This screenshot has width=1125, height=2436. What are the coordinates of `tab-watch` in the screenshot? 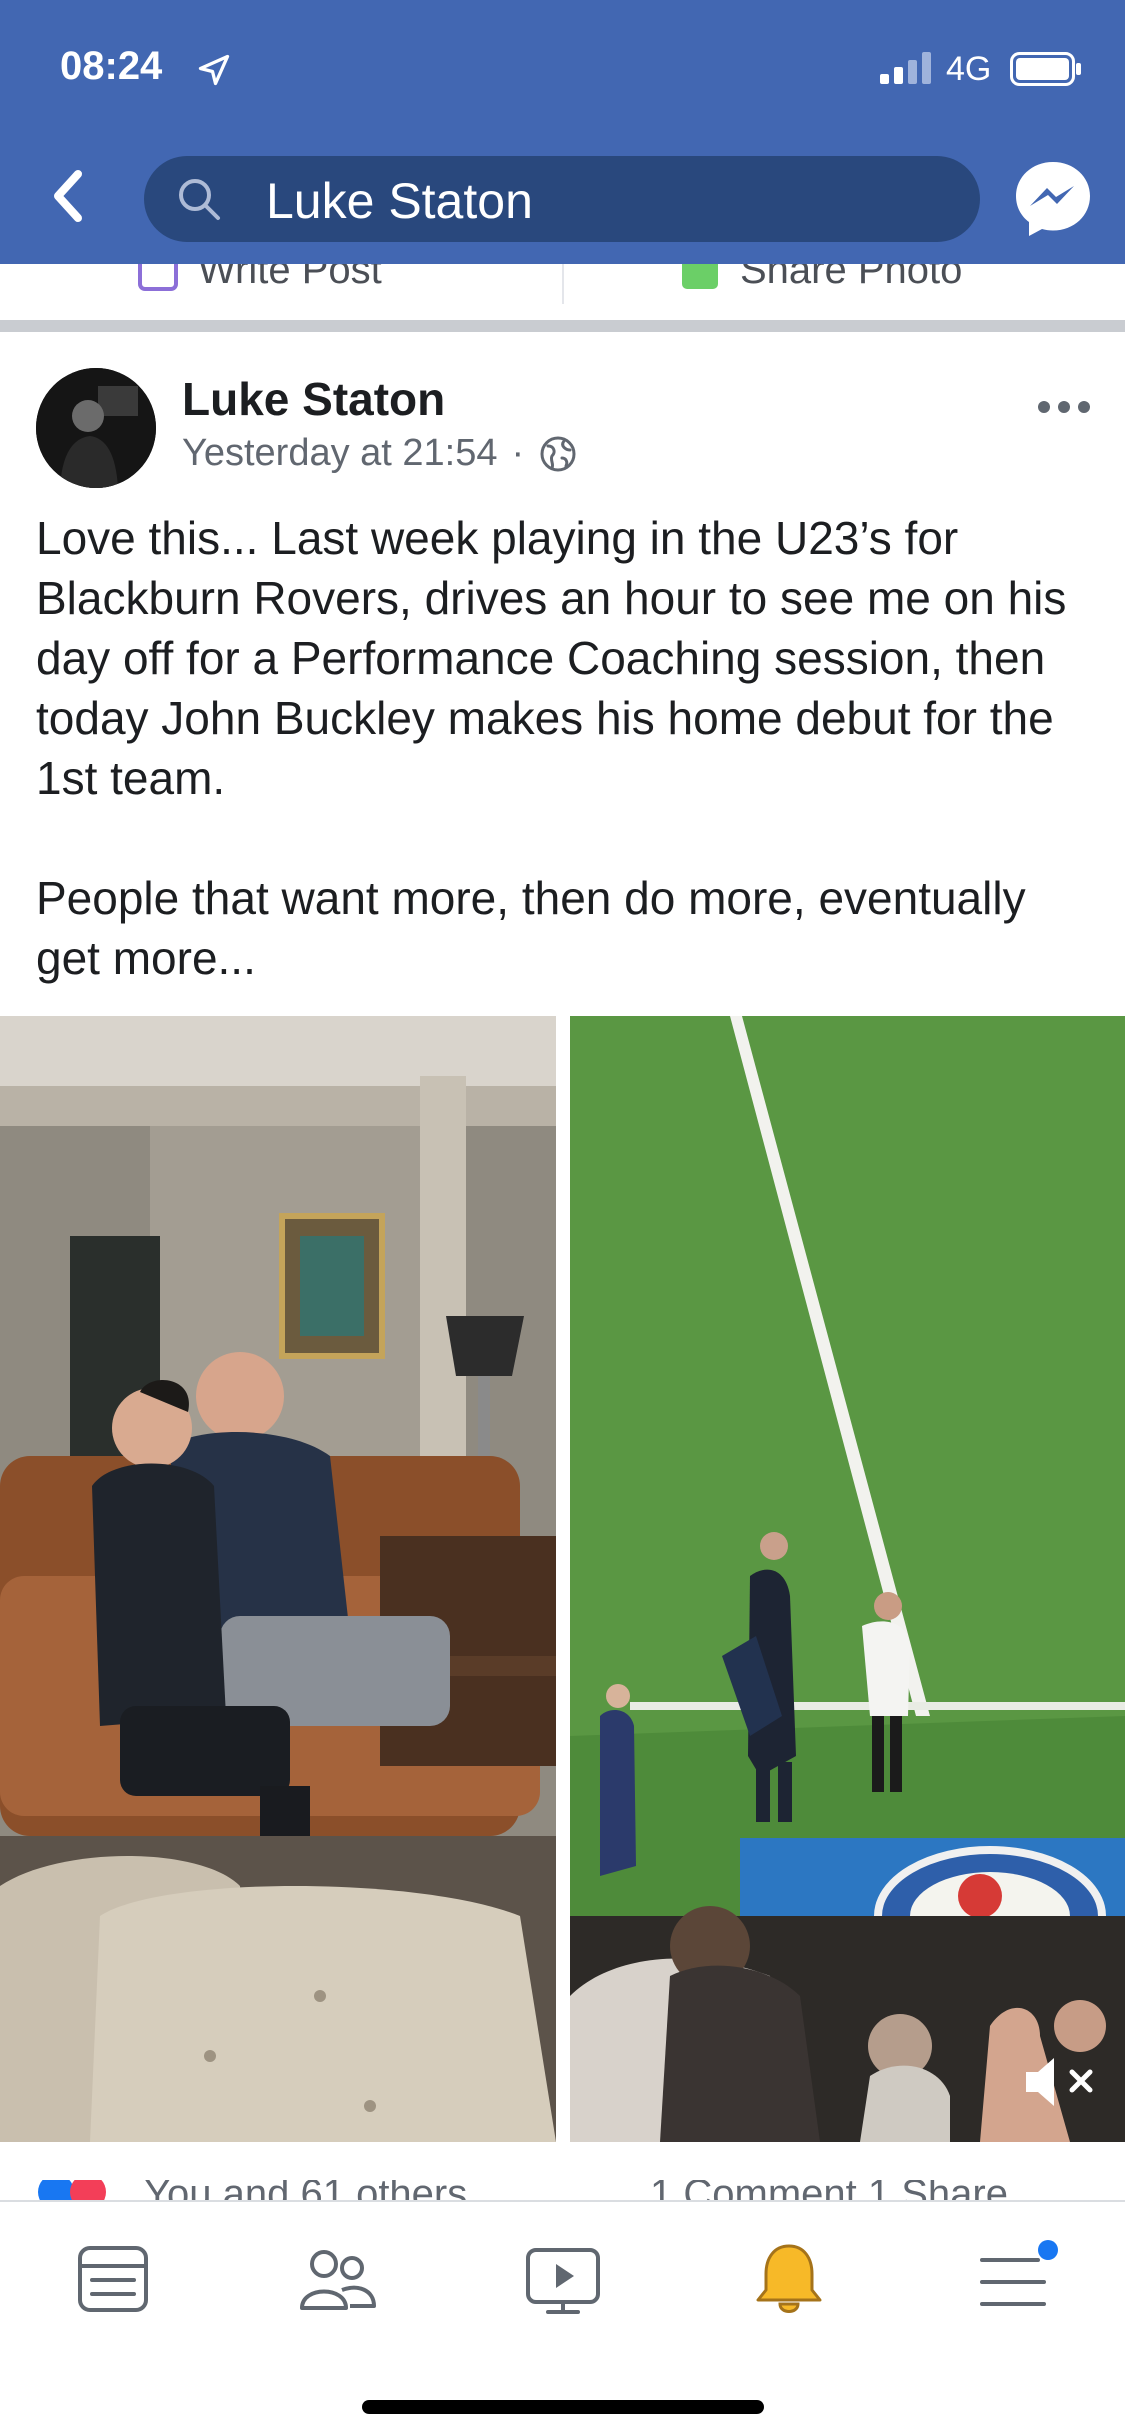 It's located at (563, 2279).